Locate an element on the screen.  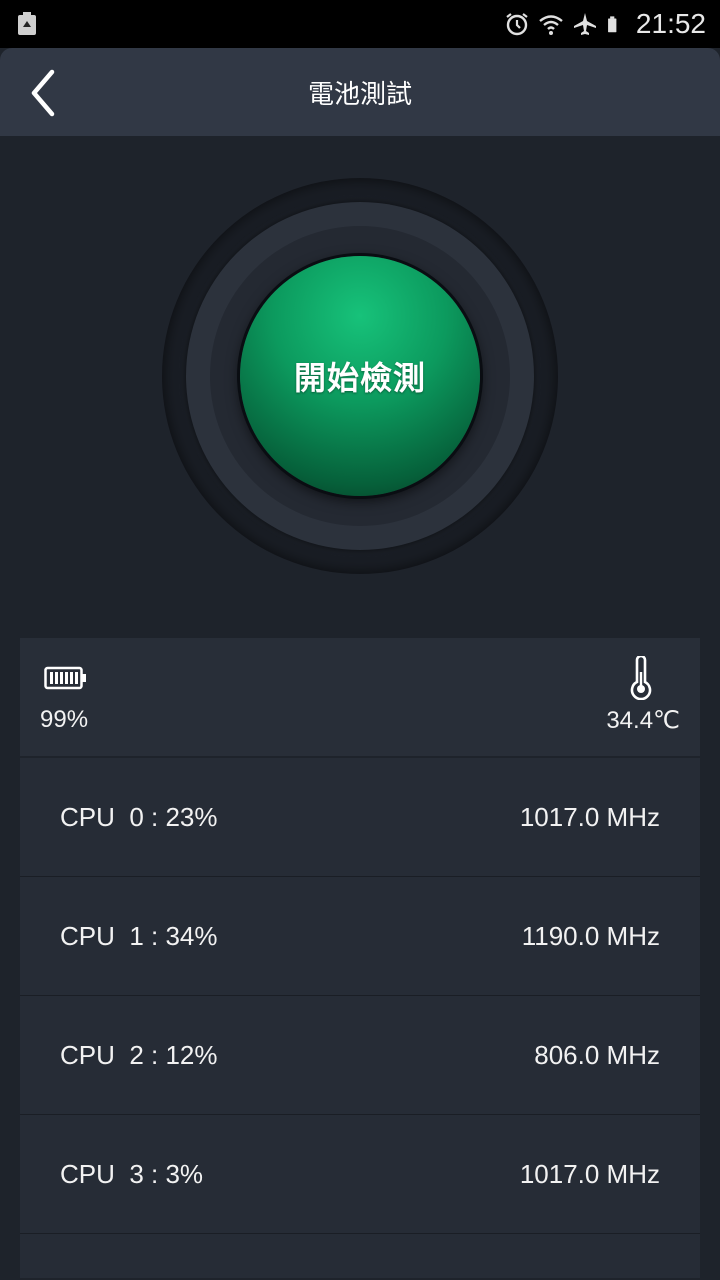
cpu-row: CPU 0 : 23% 1017.0 MHz is located at coordinates (360, 817).